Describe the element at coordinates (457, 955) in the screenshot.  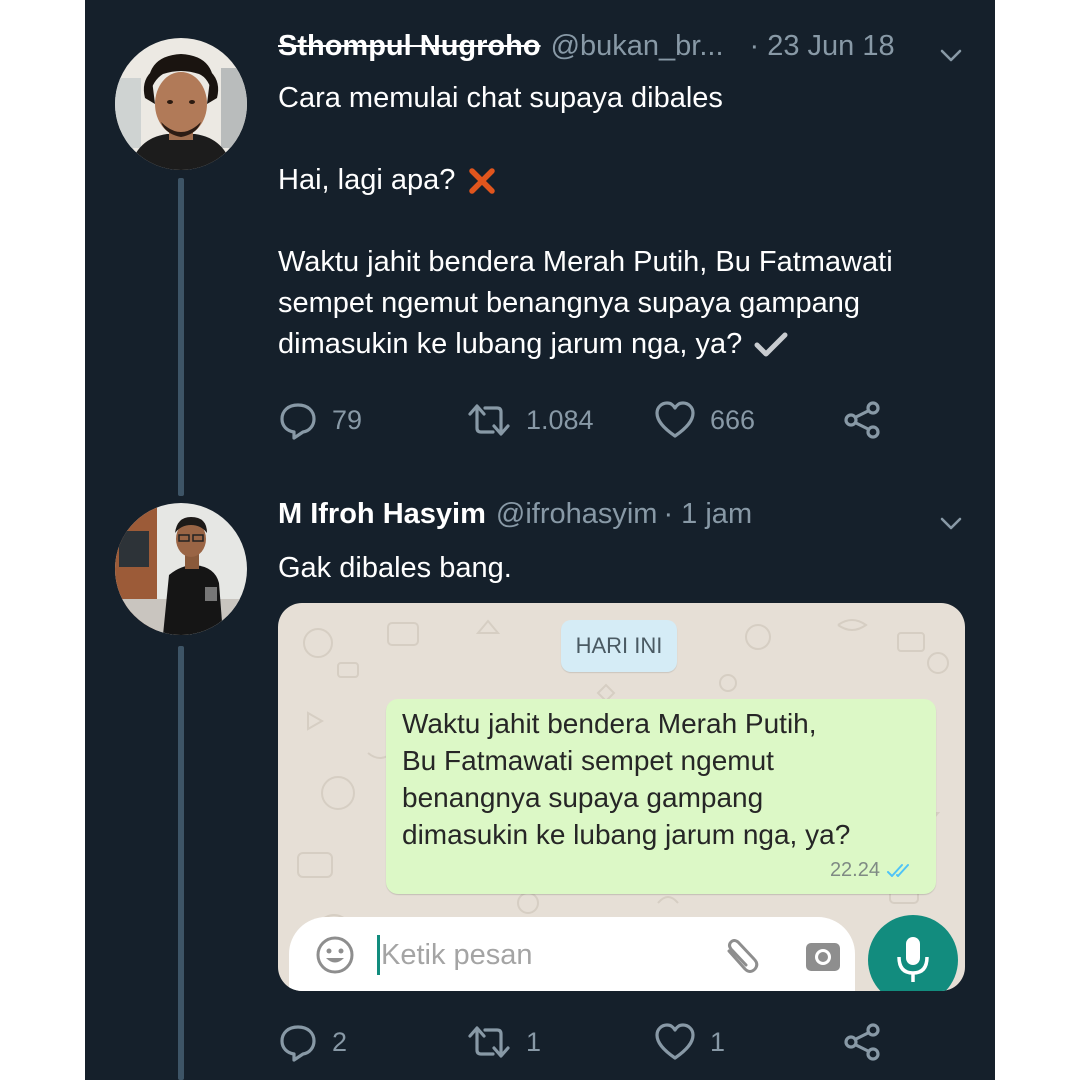
I see `message-input: Ketik pesan` at that location.